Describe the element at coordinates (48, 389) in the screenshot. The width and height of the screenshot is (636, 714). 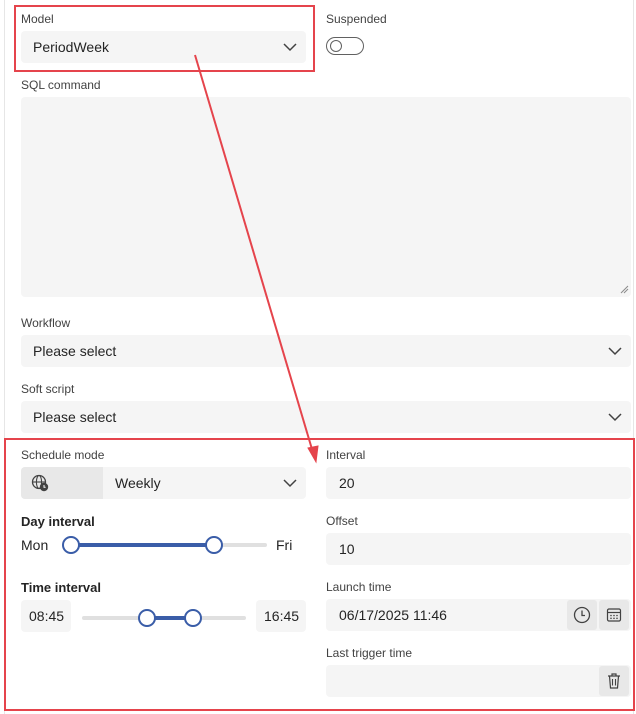
I see `soft-script-label: Soft script` at that location.